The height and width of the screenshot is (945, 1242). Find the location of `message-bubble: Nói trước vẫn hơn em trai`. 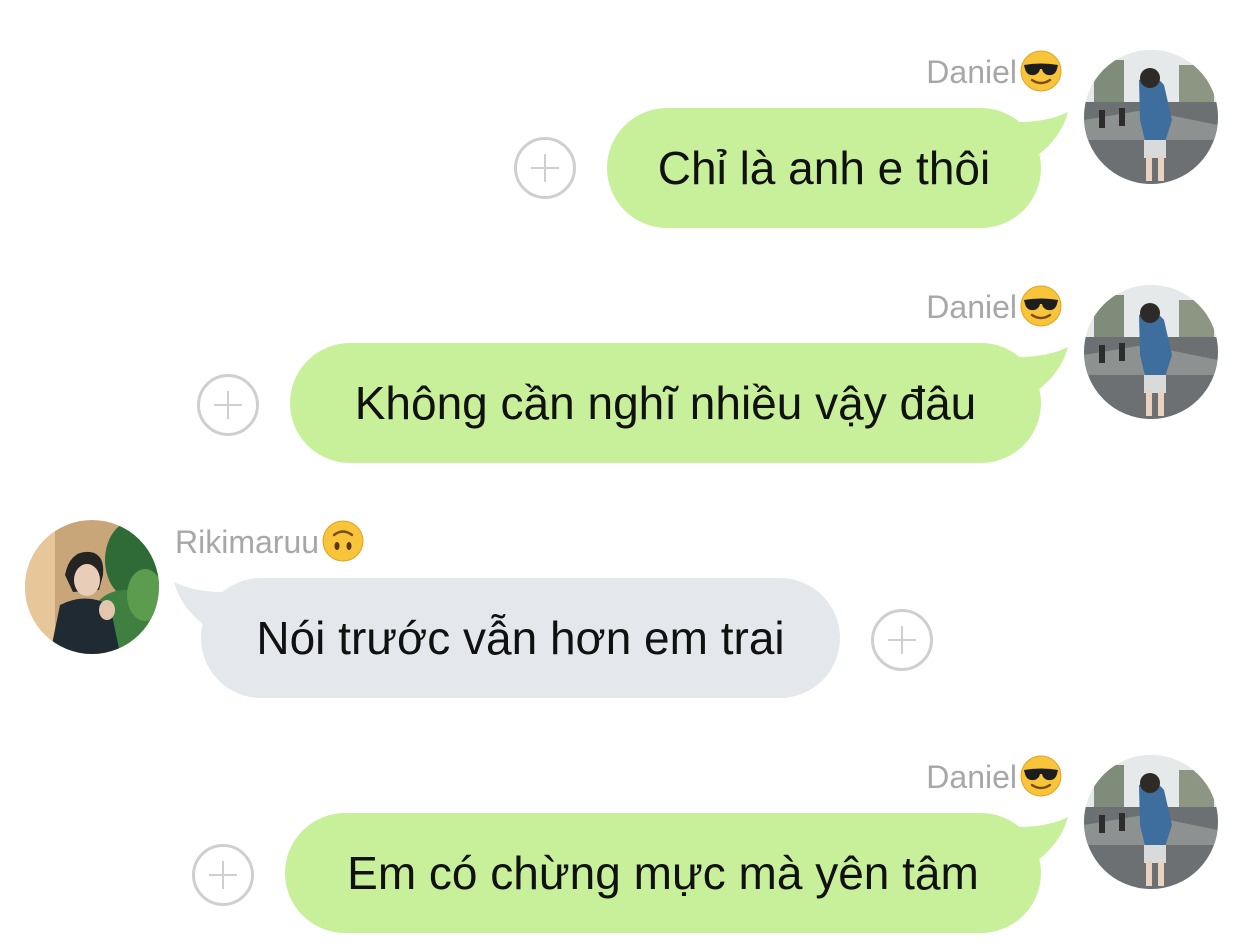

message-bubble: Nói trước vẫn hơn em trai is located at coordinates (520, 638).